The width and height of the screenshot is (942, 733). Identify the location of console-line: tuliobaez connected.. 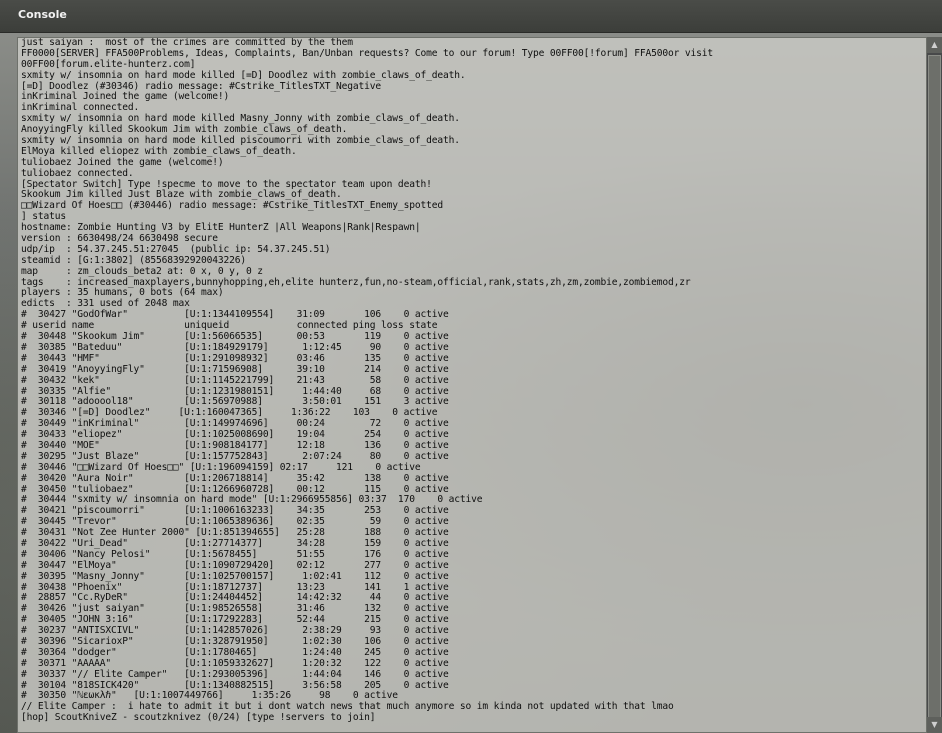
(77, 173).